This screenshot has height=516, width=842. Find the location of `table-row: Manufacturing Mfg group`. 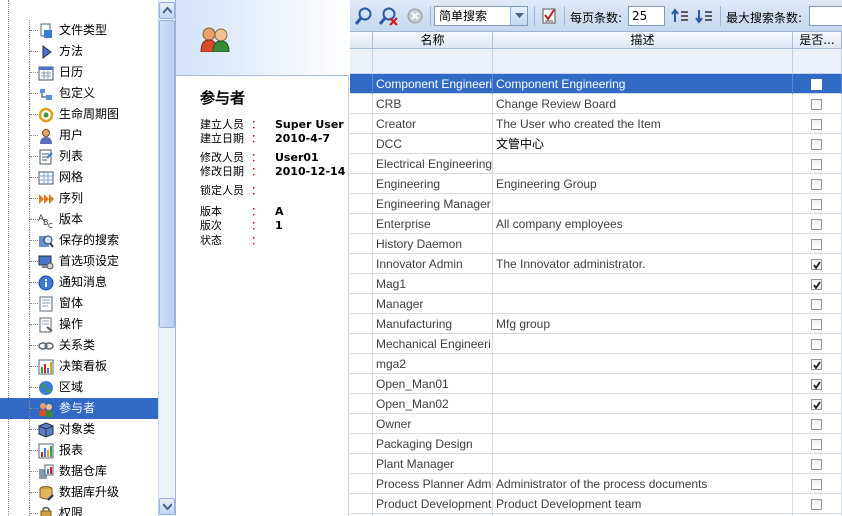

table-row: Manufacturing Mfg group is located at coordinates (596, 324).